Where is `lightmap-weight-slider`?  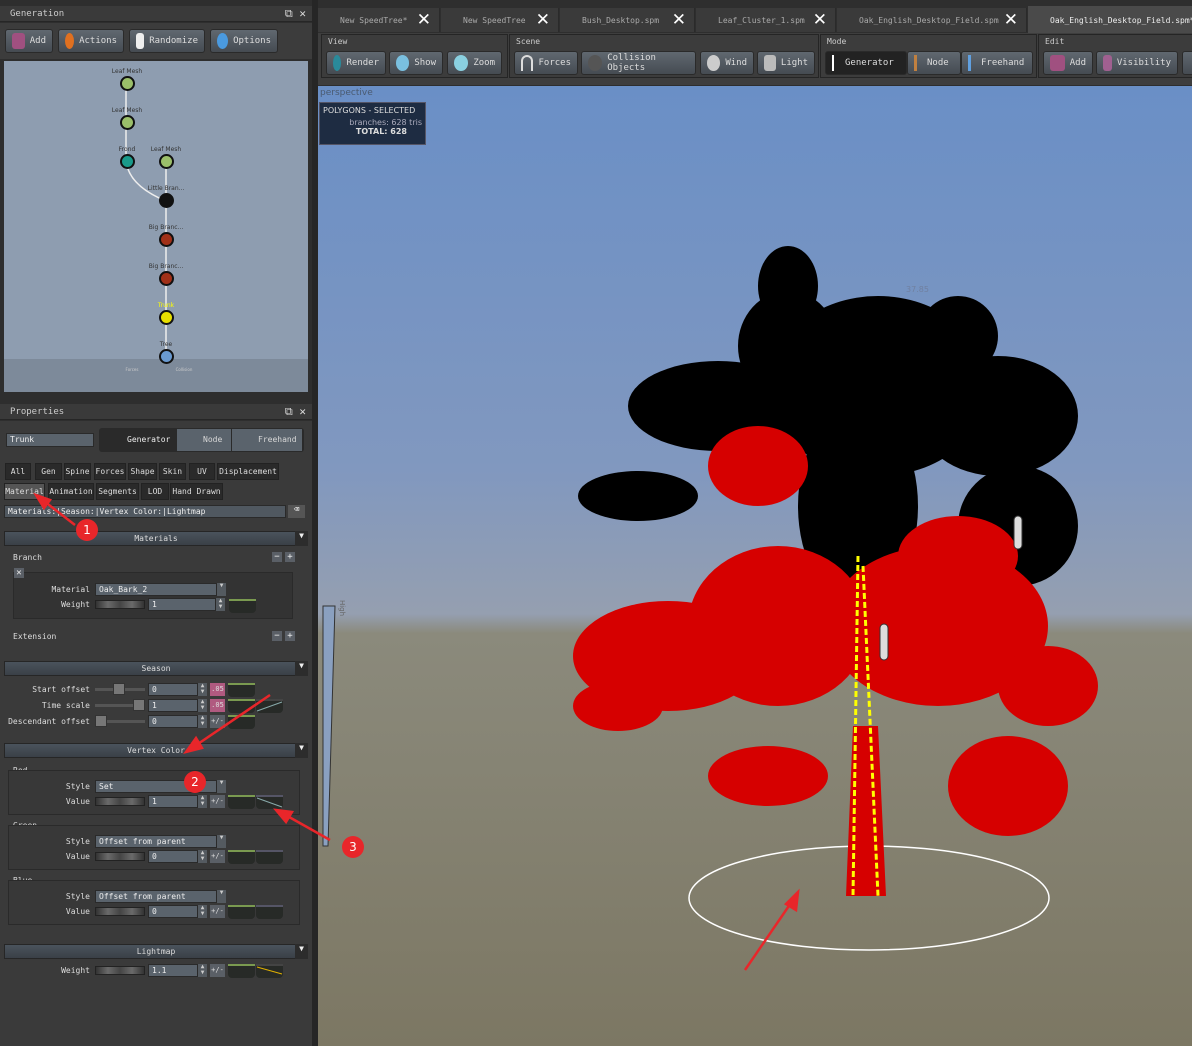
lightmap-weight-slider is located at coordinates (120, 970).